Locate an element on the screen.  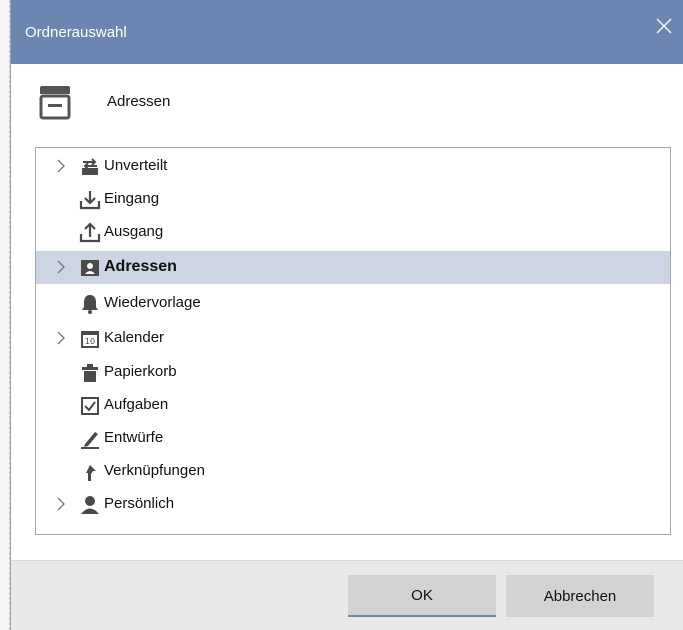
pencil-icon is located at coordinates (90, 440).